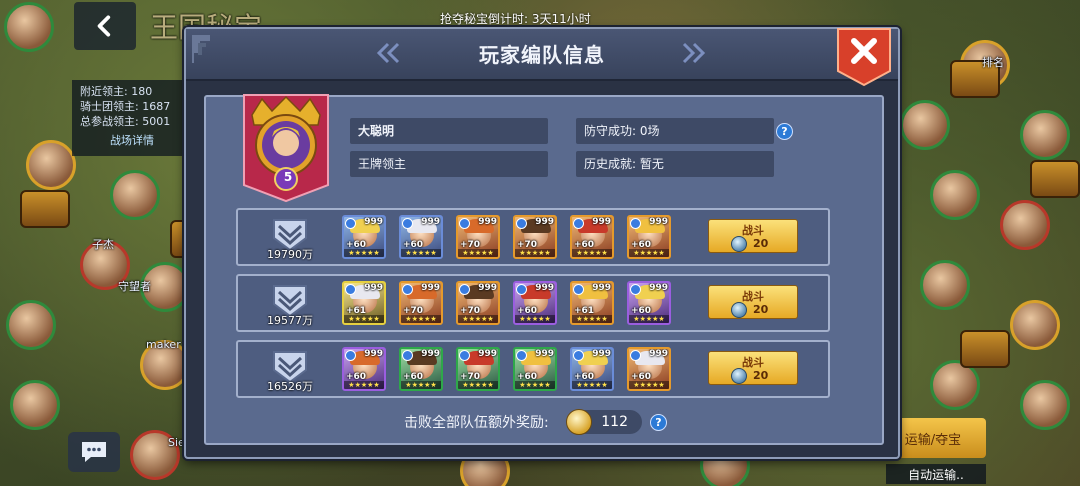  I want to click on defense-help-icon: ?, so click(784, 131).